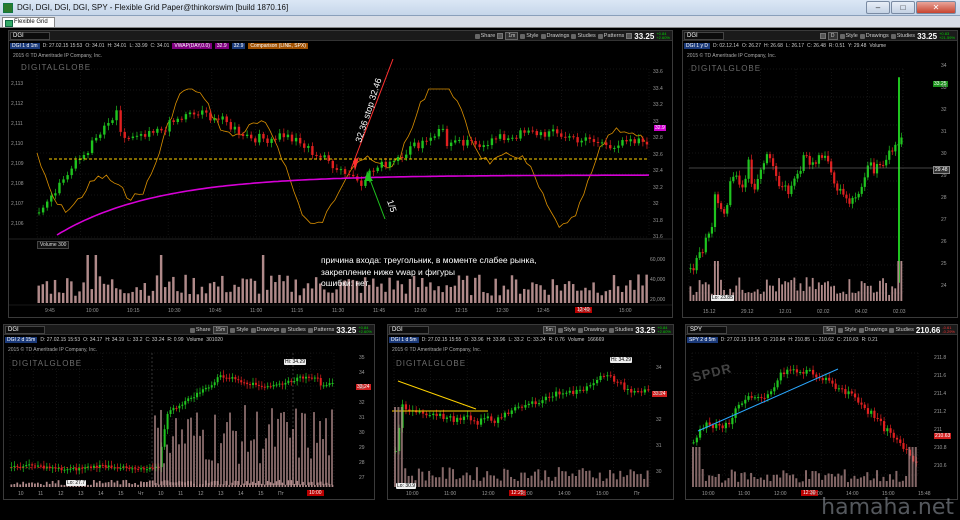 The height and width of the screenshot is (520, 960). Describe the element at coordinates (50, 311) in the screenshot. I see `axis-tick-label: 9:45` at that location.